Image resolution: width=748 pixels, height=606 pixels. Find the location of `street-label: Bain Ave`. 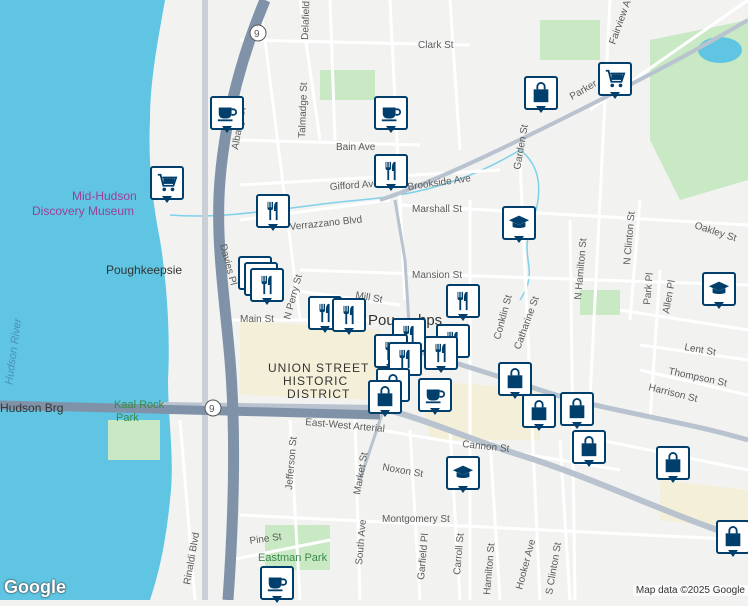

street-label: Bain Ave is located at coordinates (356, 147).